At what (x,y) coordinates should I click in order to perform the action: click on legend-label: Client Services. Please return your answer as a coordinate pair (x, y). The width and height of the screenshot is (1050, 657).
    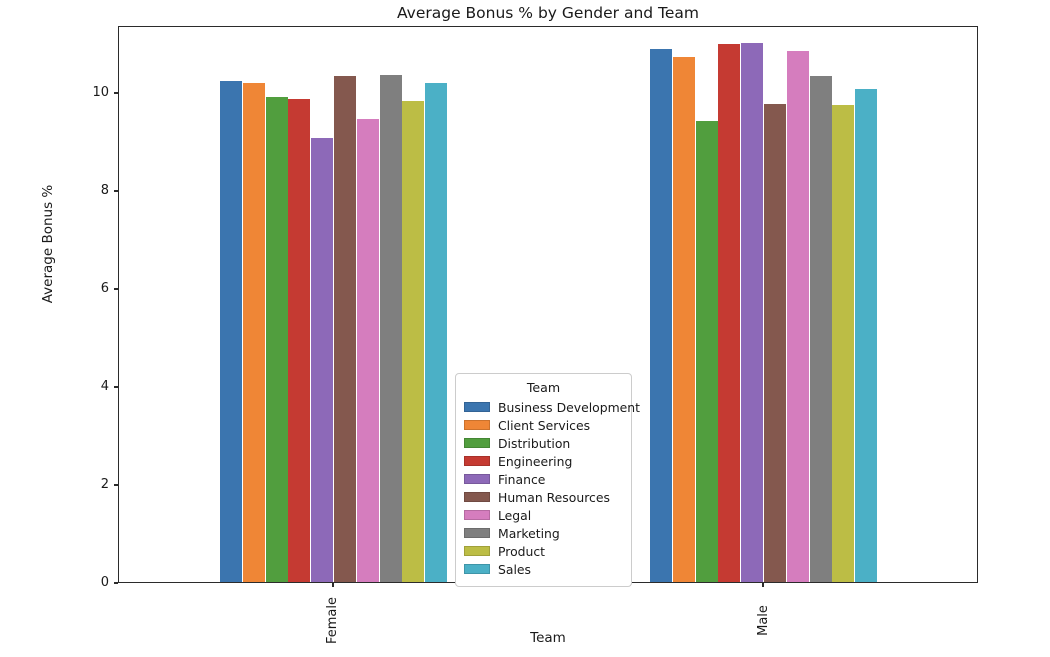
    Looking at the image, I should click on (544, 425).